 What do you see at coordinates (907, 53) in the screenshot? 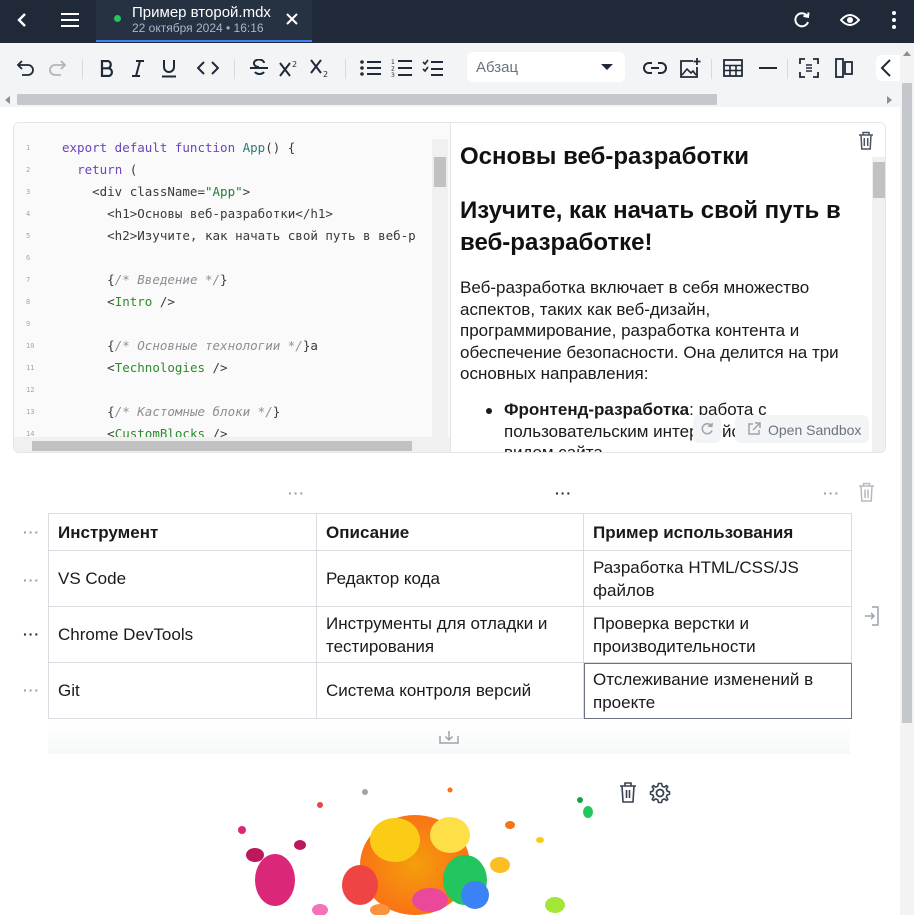
I see `scroll-up-arrow-icon` at bounding box center [907, 53].